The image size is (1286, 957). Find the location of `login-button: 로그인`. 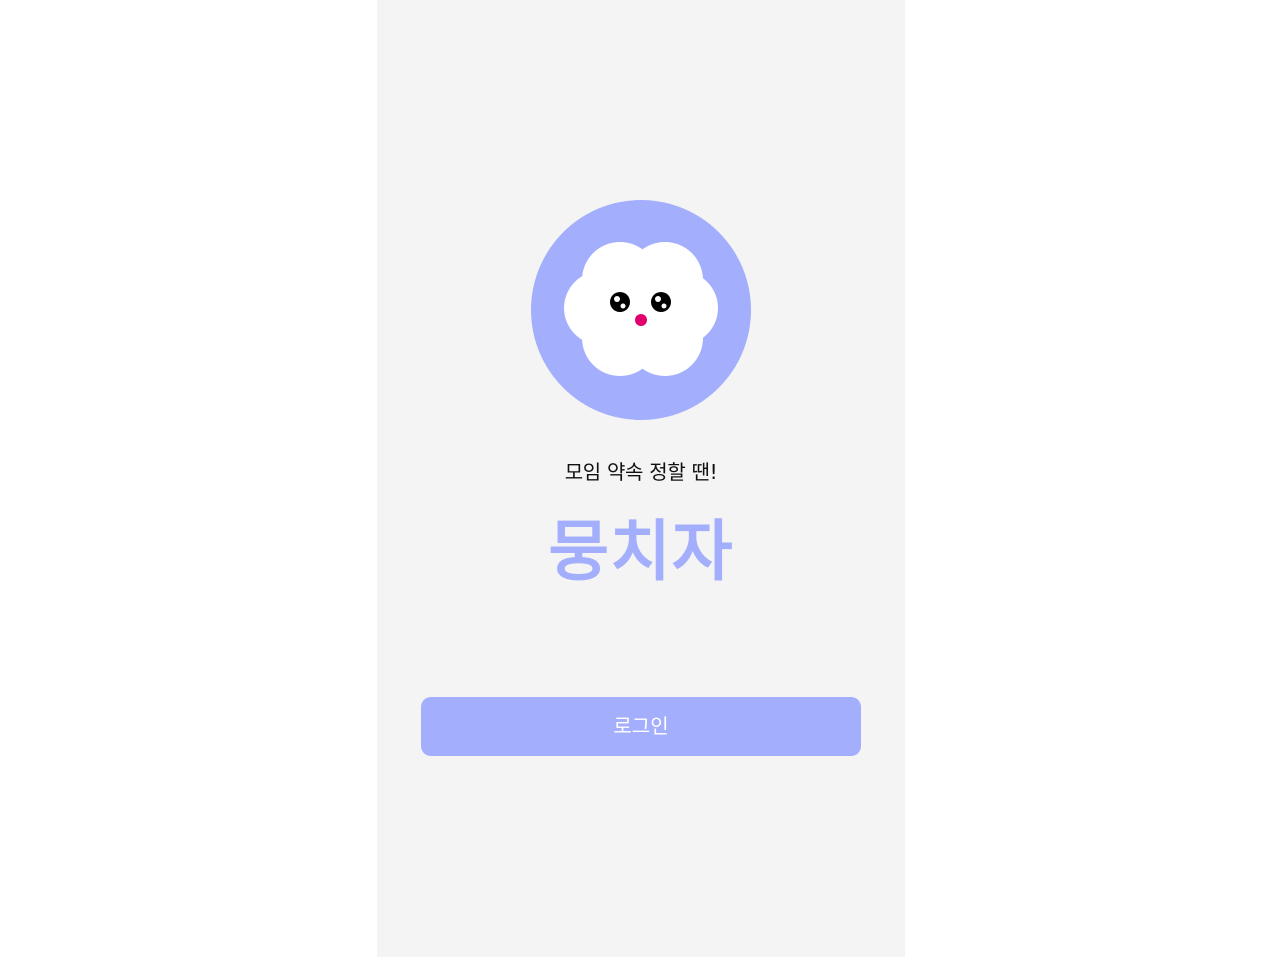

login-button: 로그인 is located at coordinates (641, 726).